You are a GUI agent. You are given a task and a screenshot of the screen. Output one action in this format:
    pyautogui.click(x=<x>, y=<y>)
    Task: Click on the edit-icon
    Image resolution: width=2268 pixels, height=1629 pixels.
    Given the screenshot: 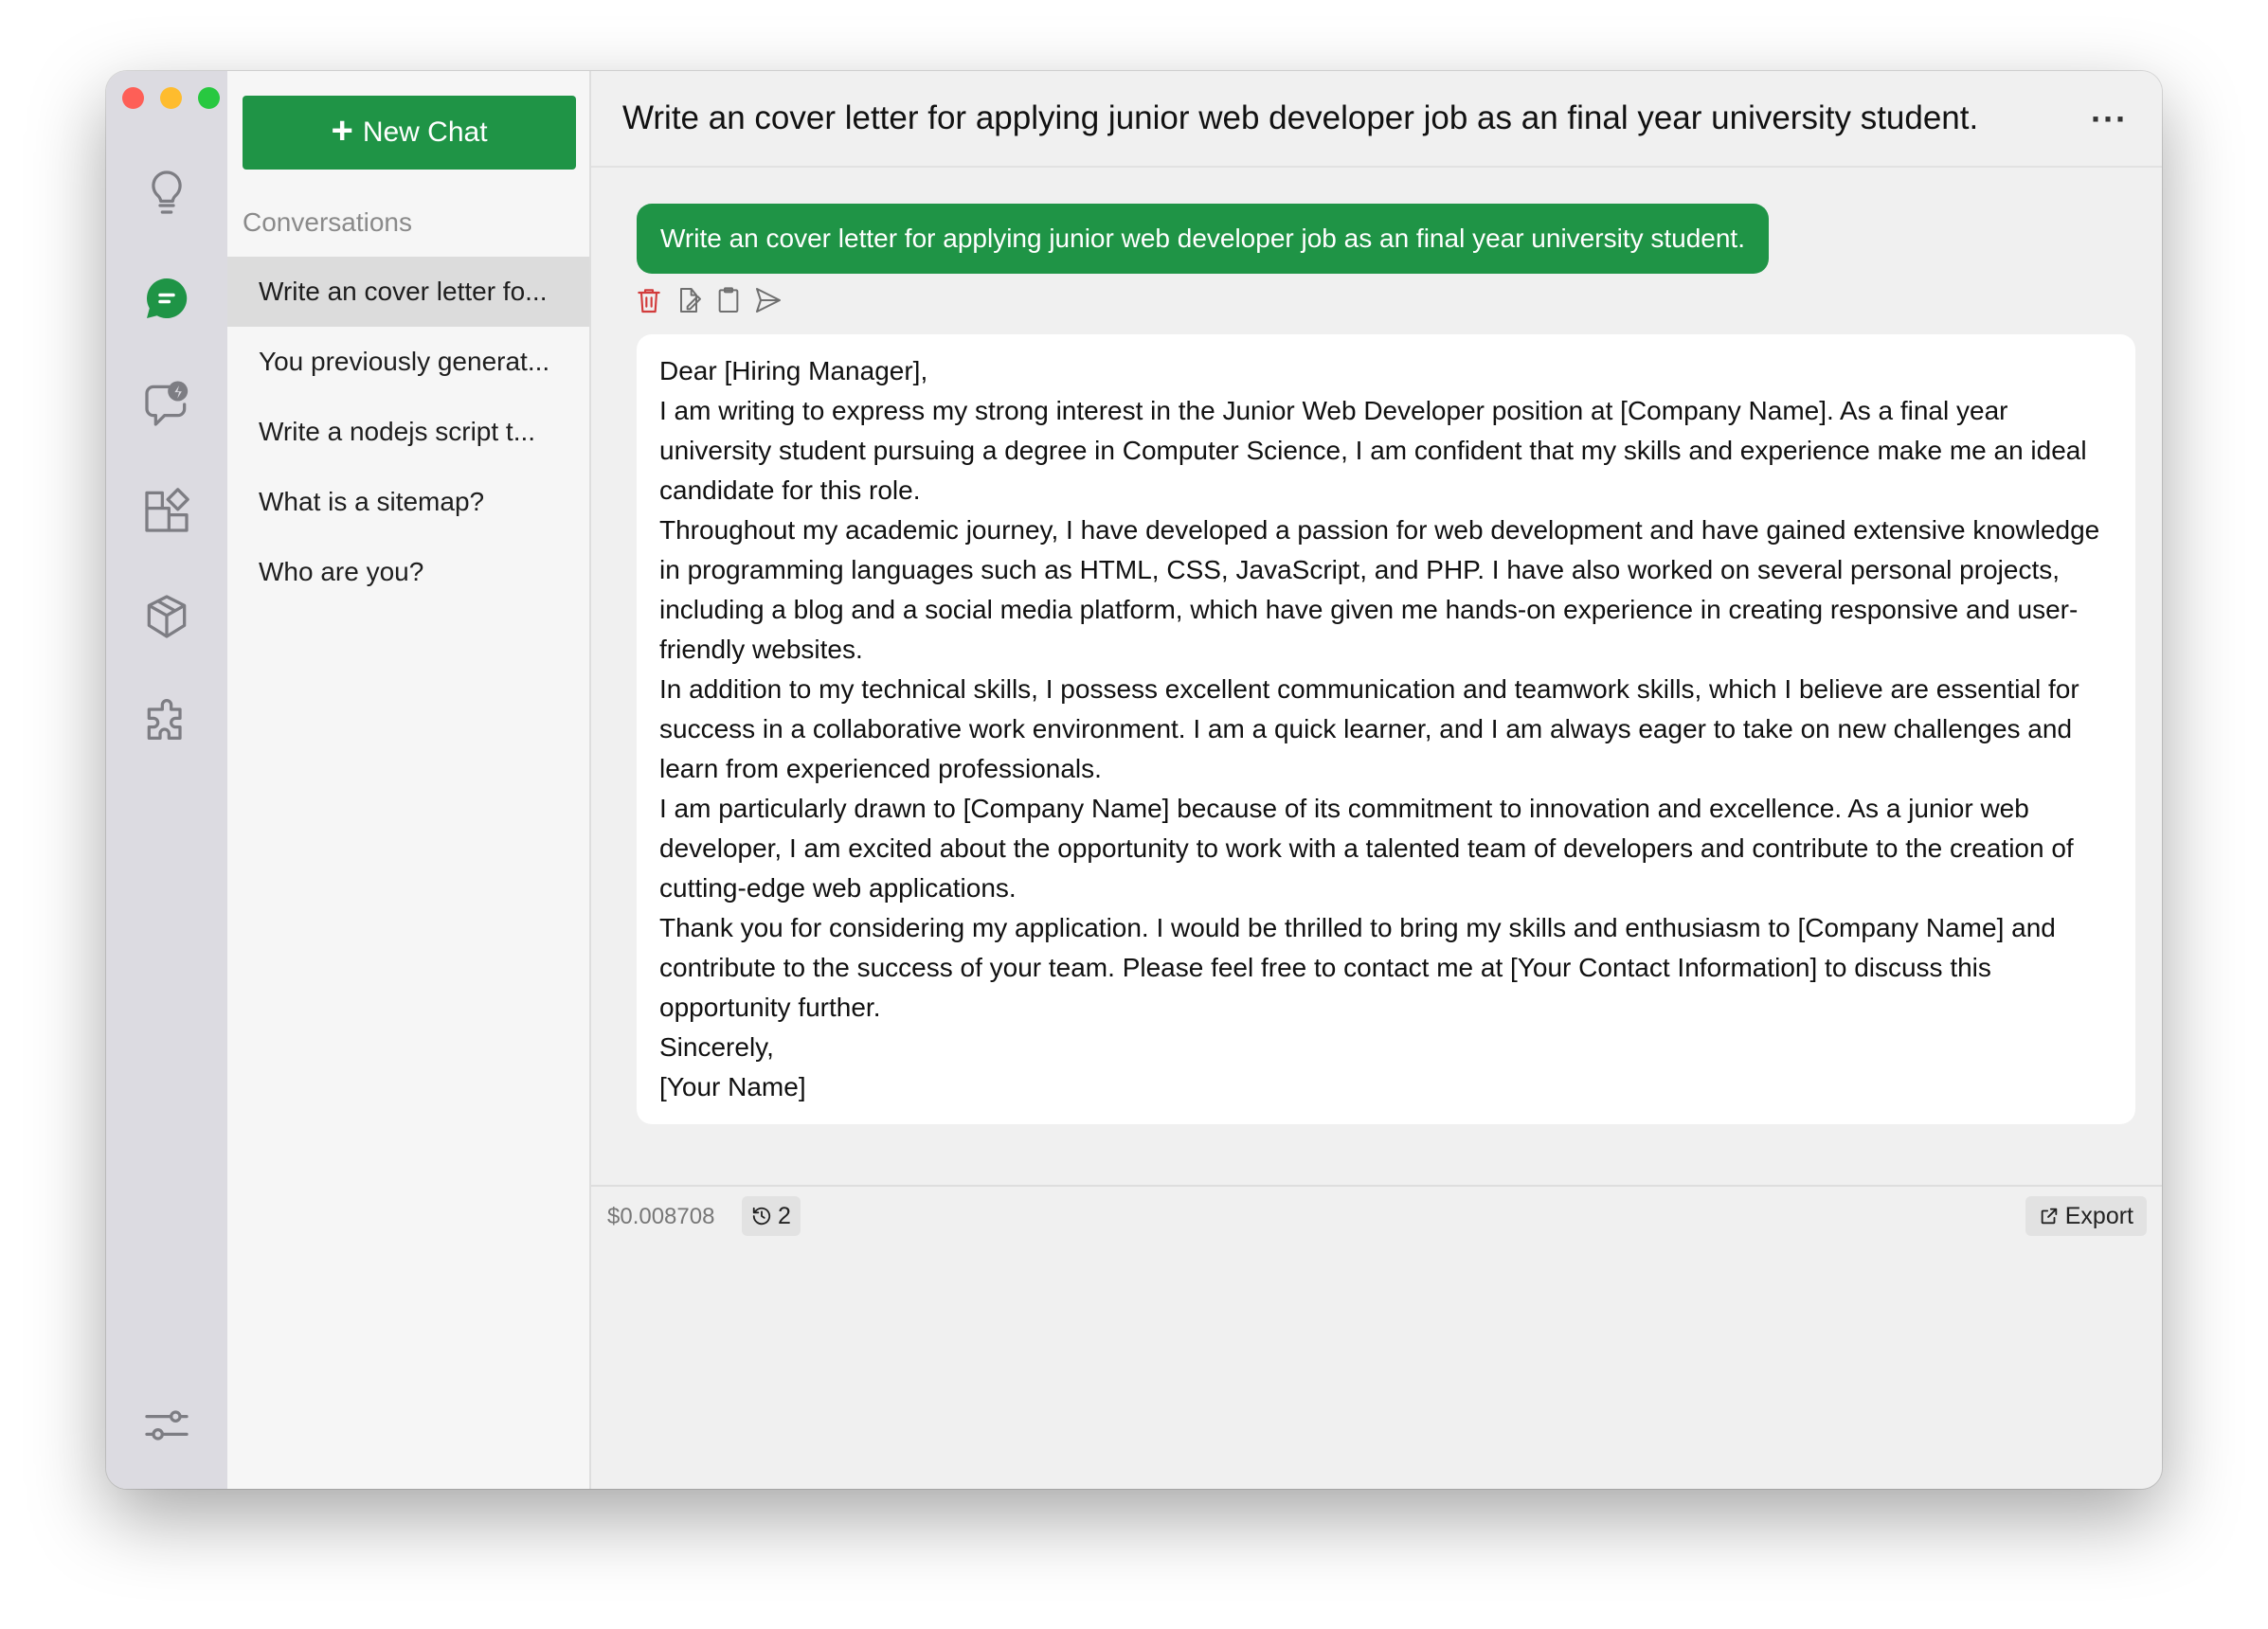 What is the action you would take?
    pyautogui.click(x=690, y=300)
    